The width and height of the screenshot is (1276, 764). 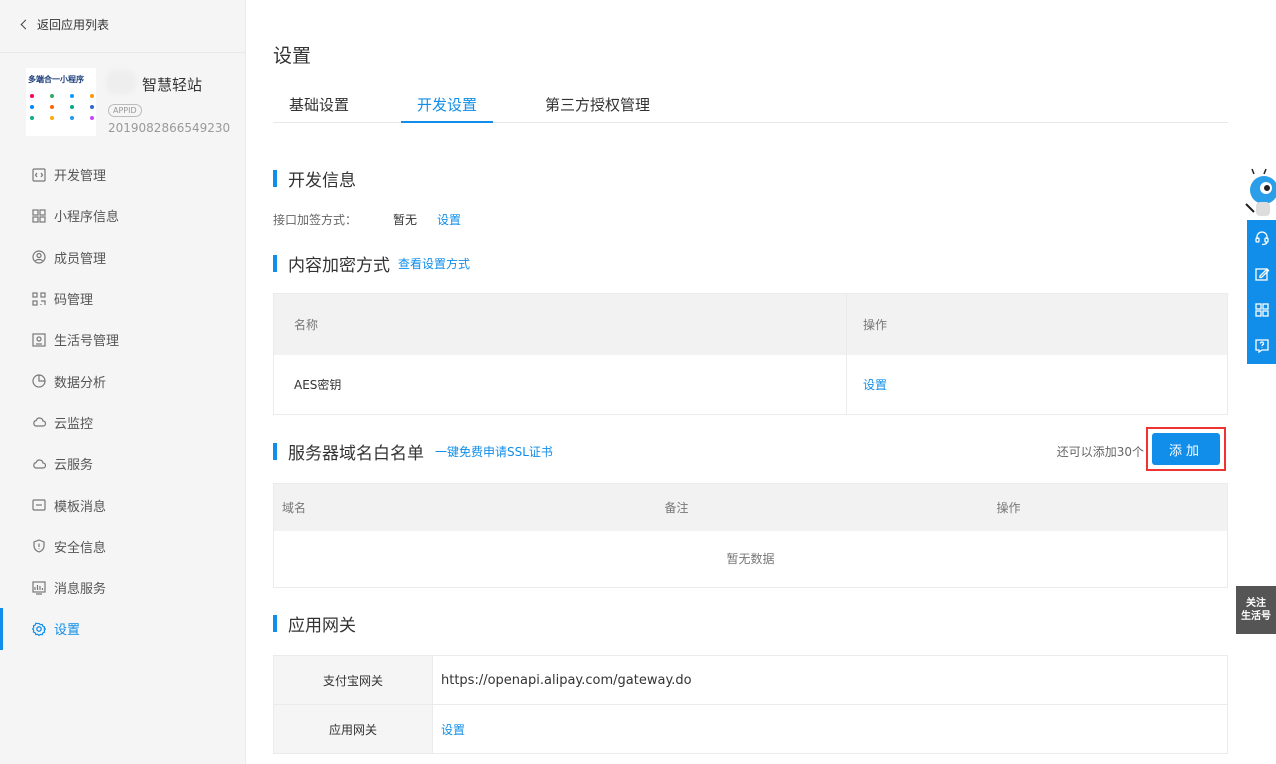 What do you see at coordinates (319, 108) in the screenshot?
I see `tab-basic-settings: 基础设置` at bounding box center [319, 108].